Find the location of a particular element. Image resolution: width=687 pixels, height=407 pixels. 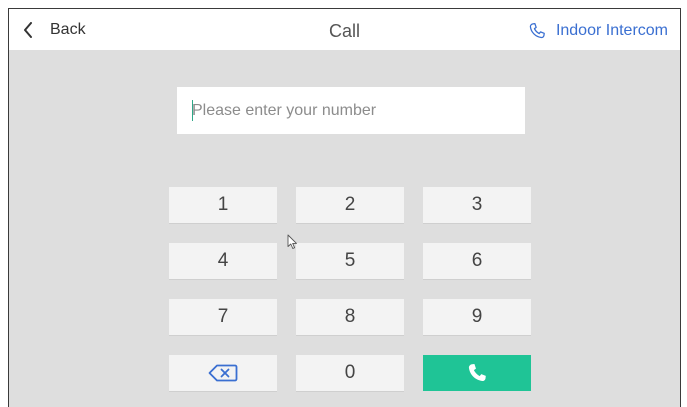

indoor-intercom-button: Indoor Intercom is located at coordinates (598, 31).